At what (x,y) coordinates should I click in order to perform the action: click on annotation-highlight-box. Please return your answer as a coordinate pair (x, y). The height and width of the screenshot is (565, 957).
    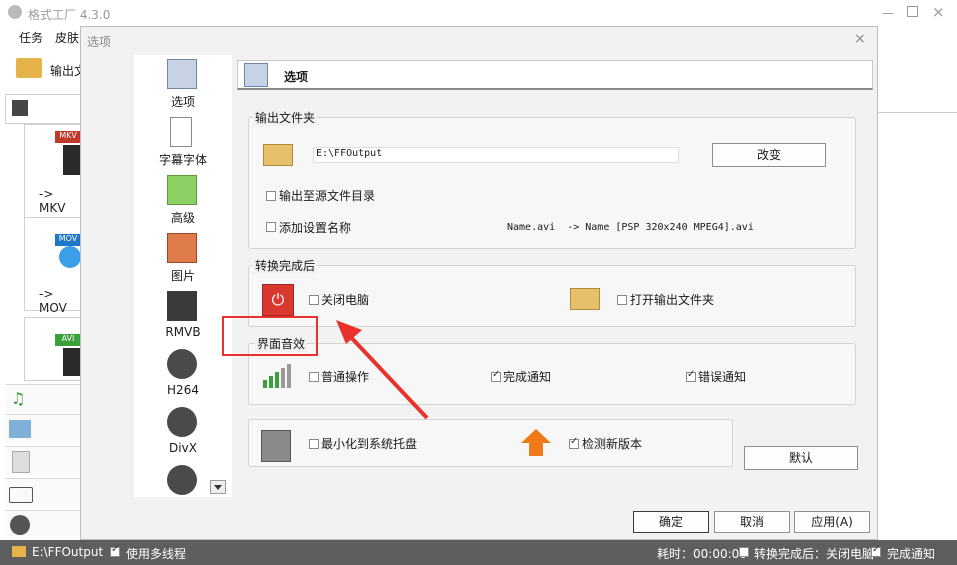
    Looking at the image, I should click on (270, 336).